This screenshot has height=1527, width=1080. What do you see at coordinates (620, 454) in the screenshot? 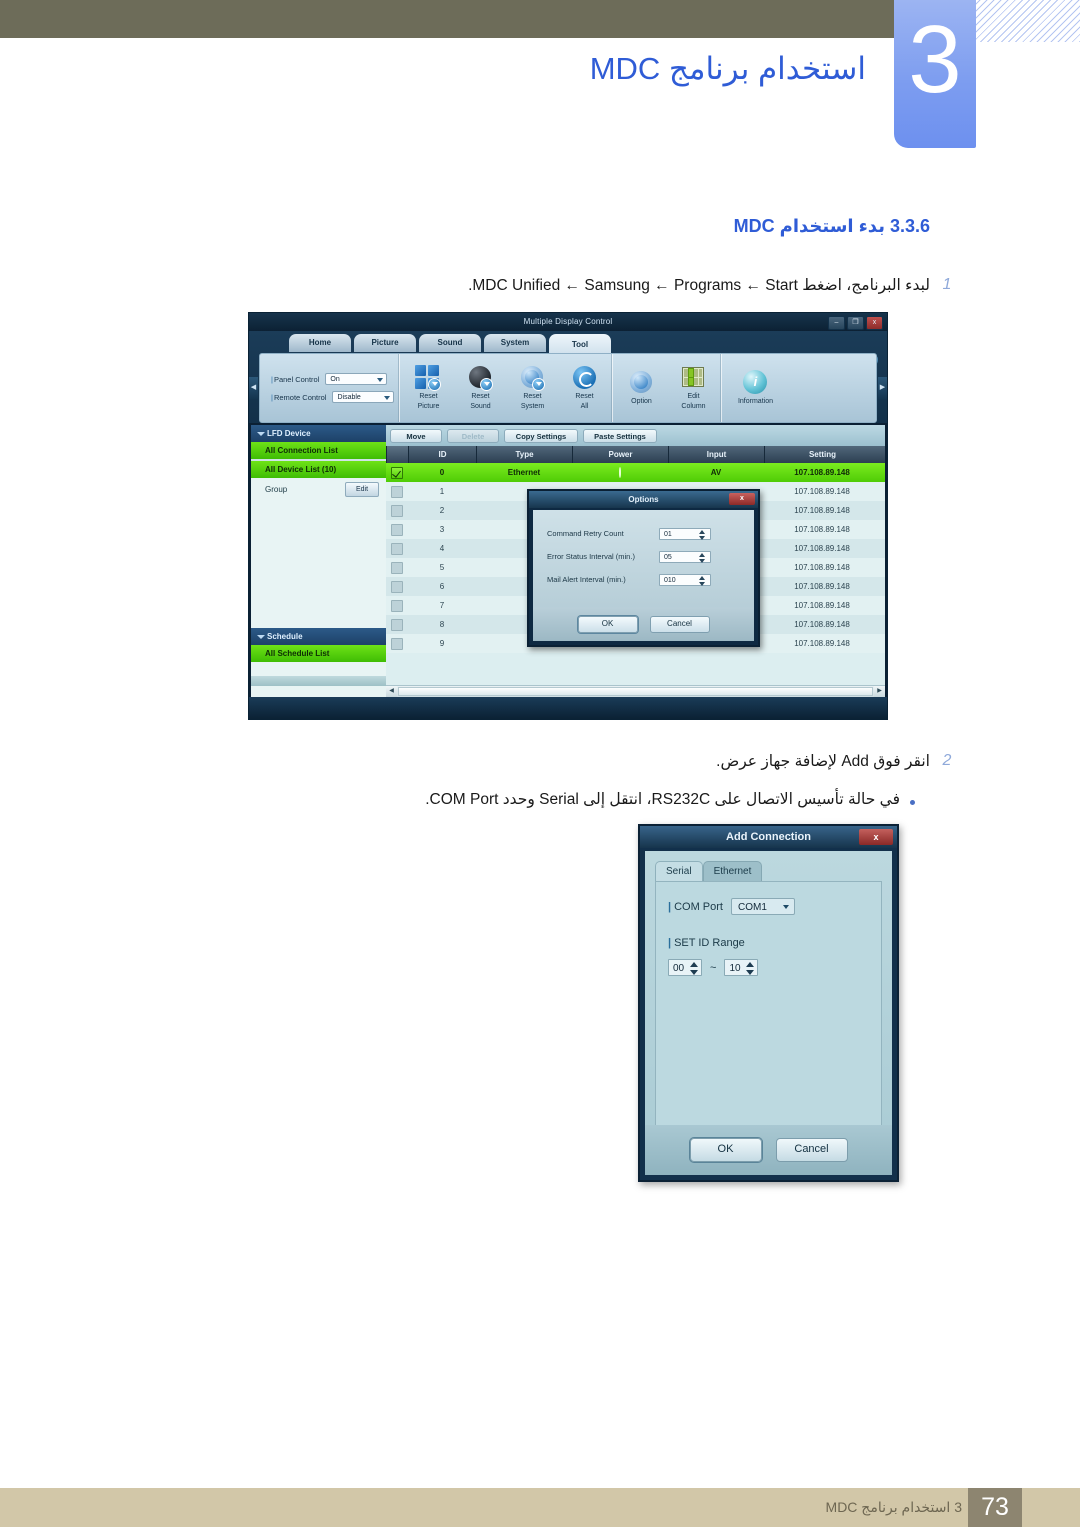
I see `table-header-power: Power` at bounding box center [620, 454].